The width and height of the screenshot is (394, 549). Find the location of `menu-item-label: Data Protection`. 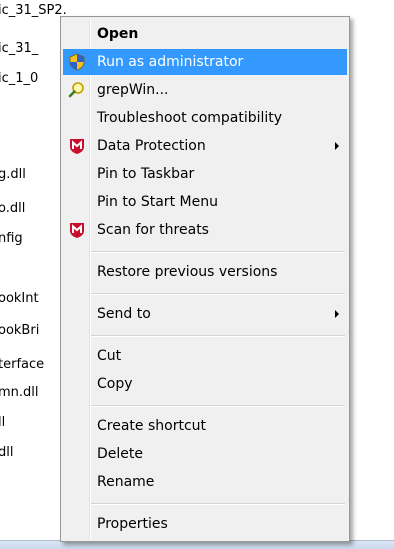

menu-item-label: Data Protection is located at coordinates (151, 146).